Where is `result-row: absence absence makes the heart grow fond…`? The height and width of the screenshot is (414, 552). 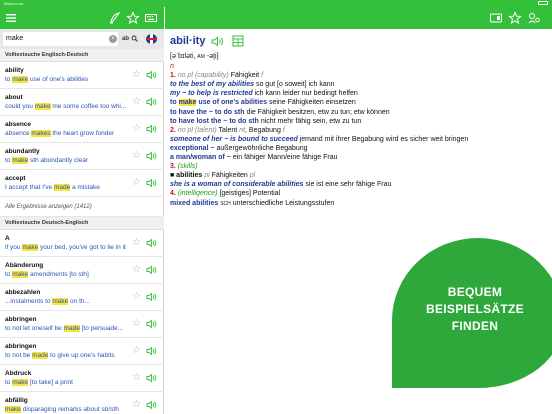 result-row: absence absence makes the heart grow fond… is located at coordinates (82, 129).